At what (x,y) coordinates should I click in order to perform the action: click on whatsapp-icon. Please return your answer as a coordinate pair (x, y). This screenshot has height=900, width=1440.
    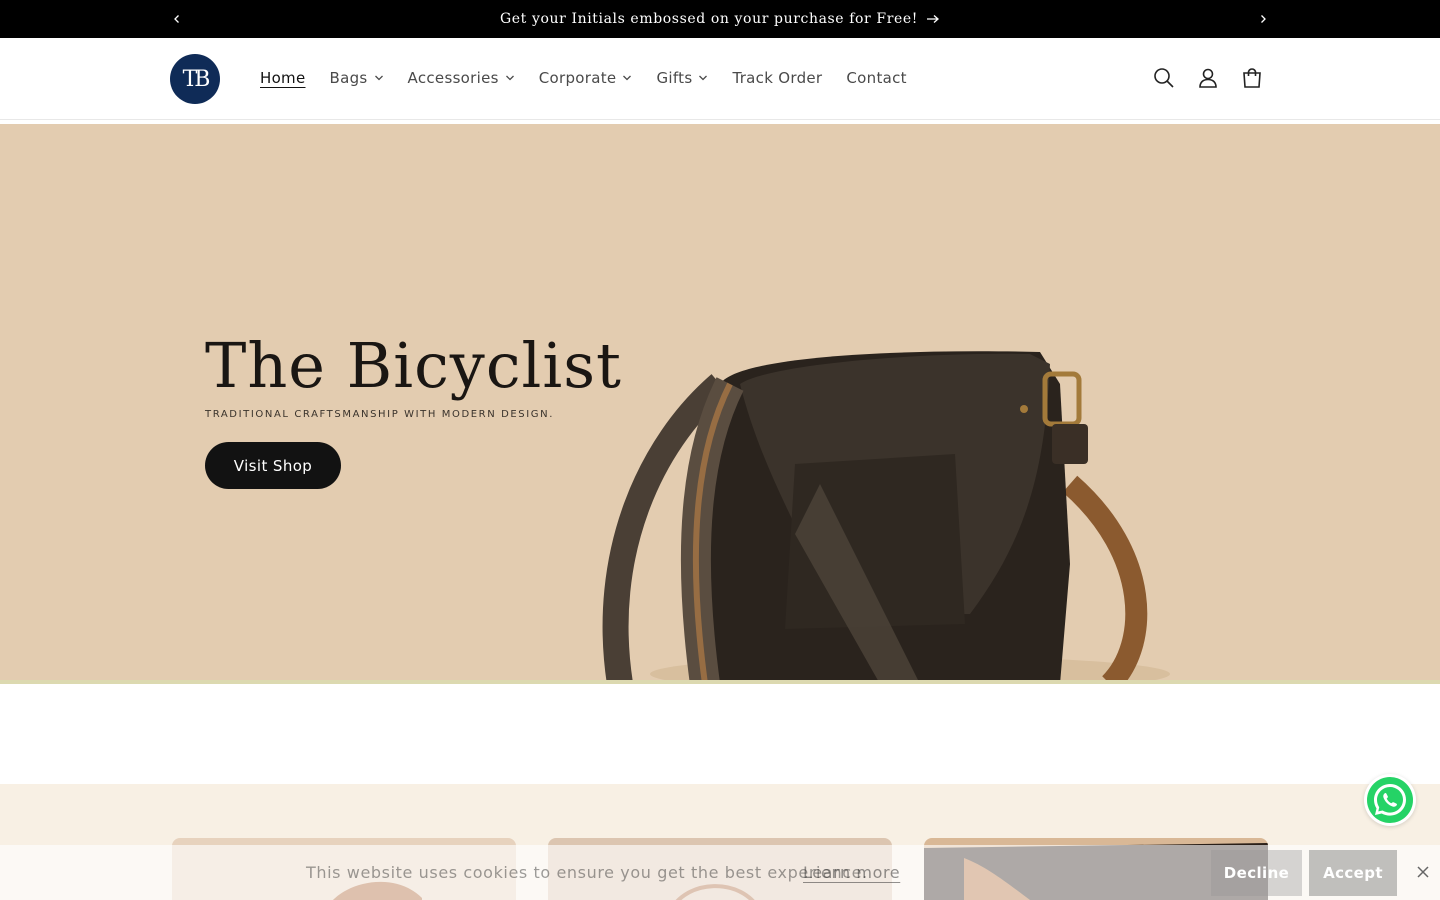
    Looking at the image, I should click on (1390, 800).